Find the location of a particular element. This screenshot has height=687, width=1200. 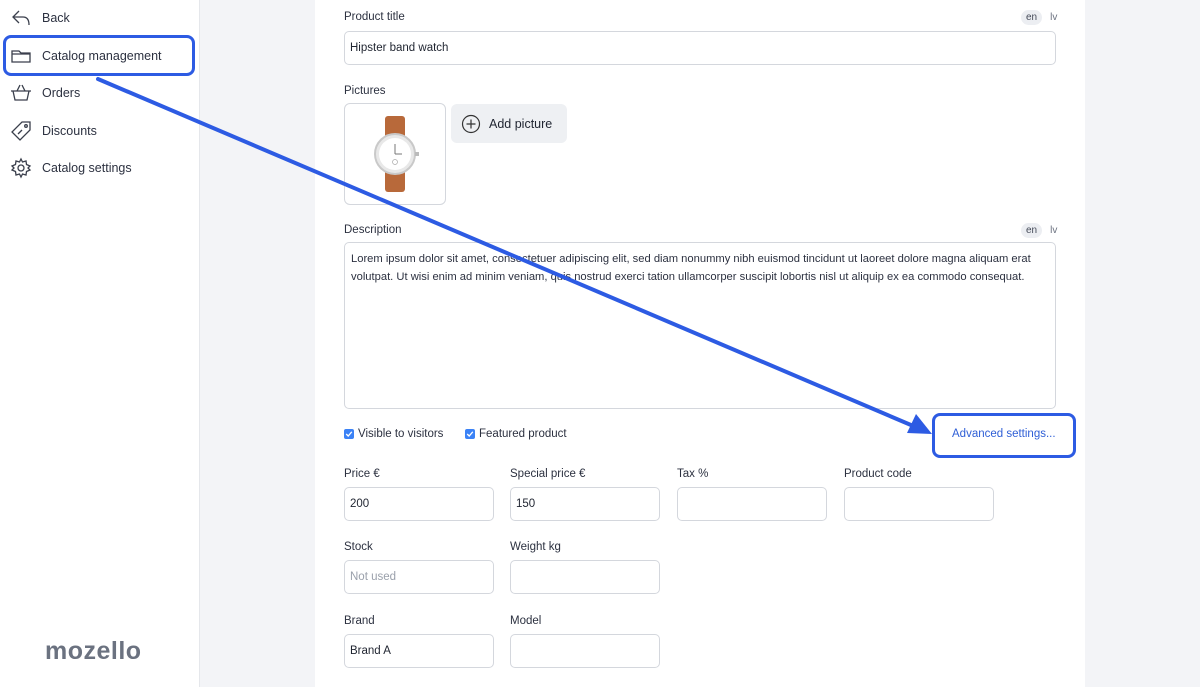

visible-to-visitors-label: Visible to visitors is located at coordinates (401, 434).